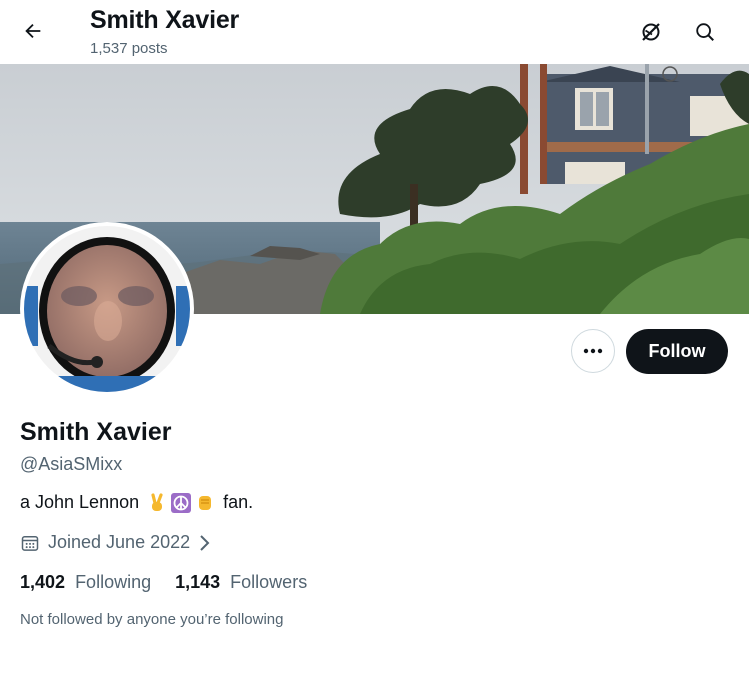  I want to click on grok-button, so click(651, 32).